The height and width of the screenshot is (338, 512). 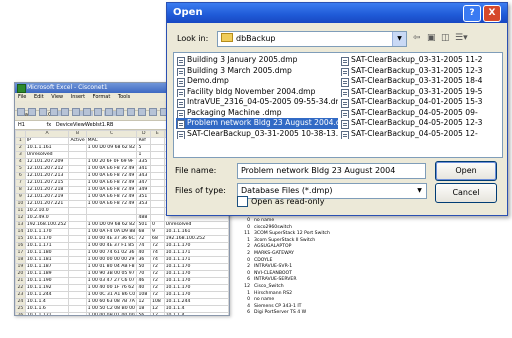 What do you see at coordinates (20, 288) in the screenshot?
I see `row-number: 22` at bounding box center [20, 288].